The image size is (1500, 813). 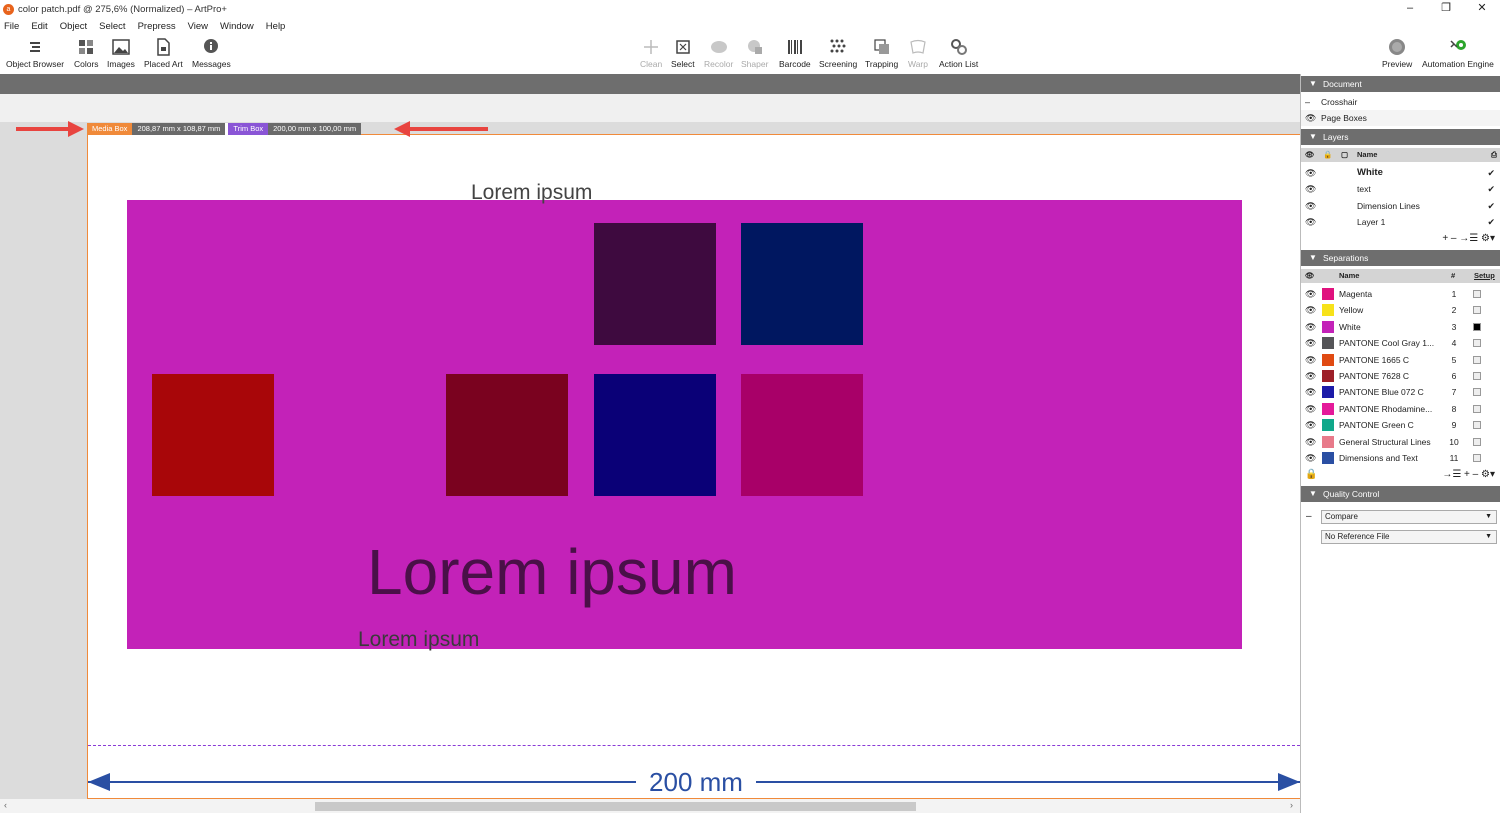 I want to click on separation-row: 👁 Dimensions and Text 11, so click(x=1400, y=458).